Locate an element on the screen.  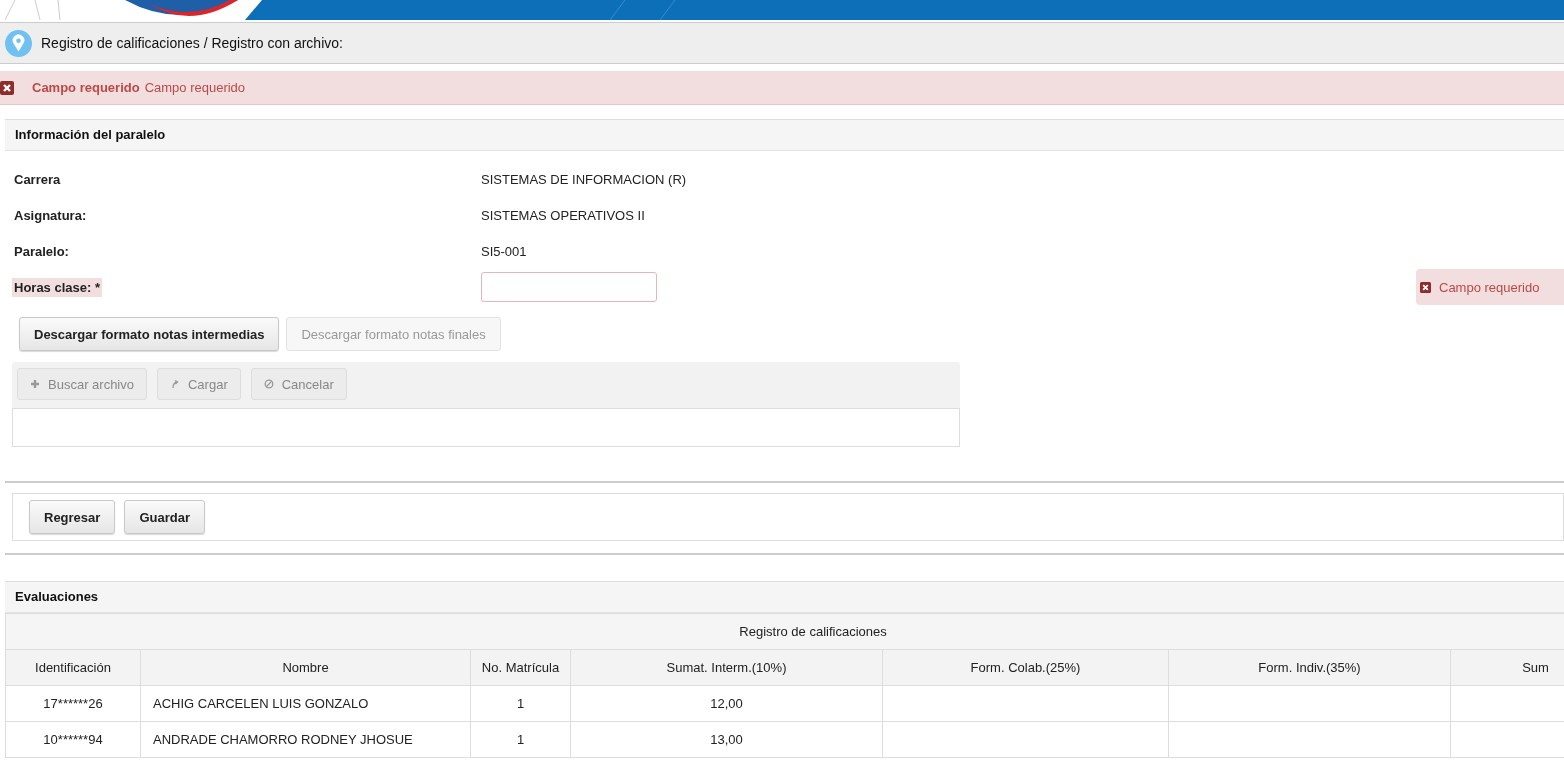
table-cell: ACHIG CARCELEN LUIS GONZALO is located at coordinates (305, 703).